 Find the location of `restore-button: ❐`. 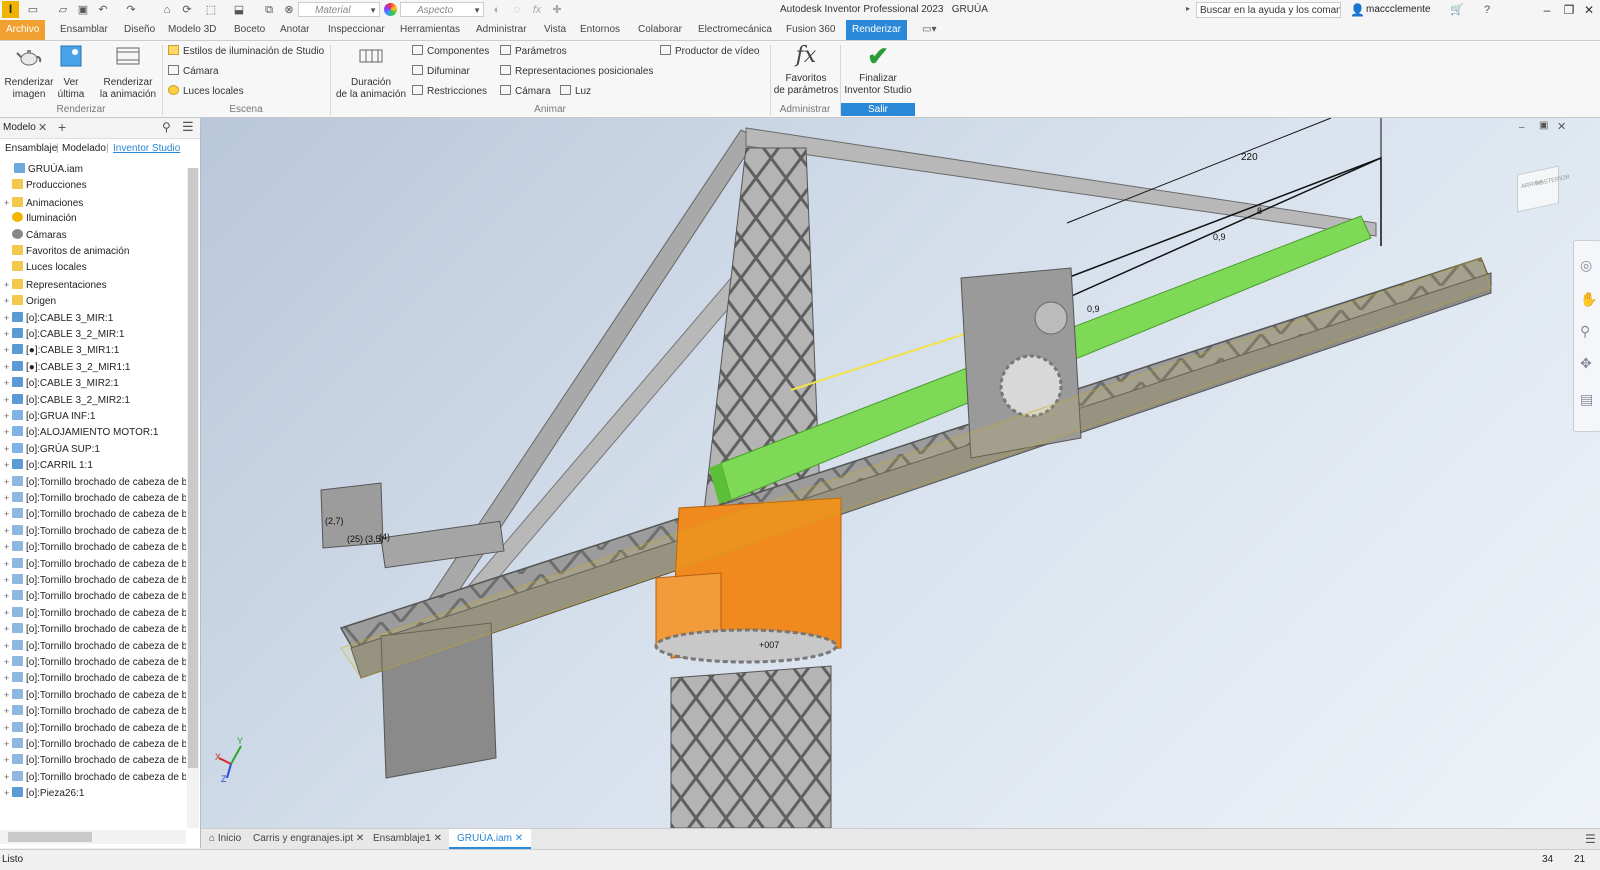

restore-button: ❐ is located at coordinates (1569, 10).